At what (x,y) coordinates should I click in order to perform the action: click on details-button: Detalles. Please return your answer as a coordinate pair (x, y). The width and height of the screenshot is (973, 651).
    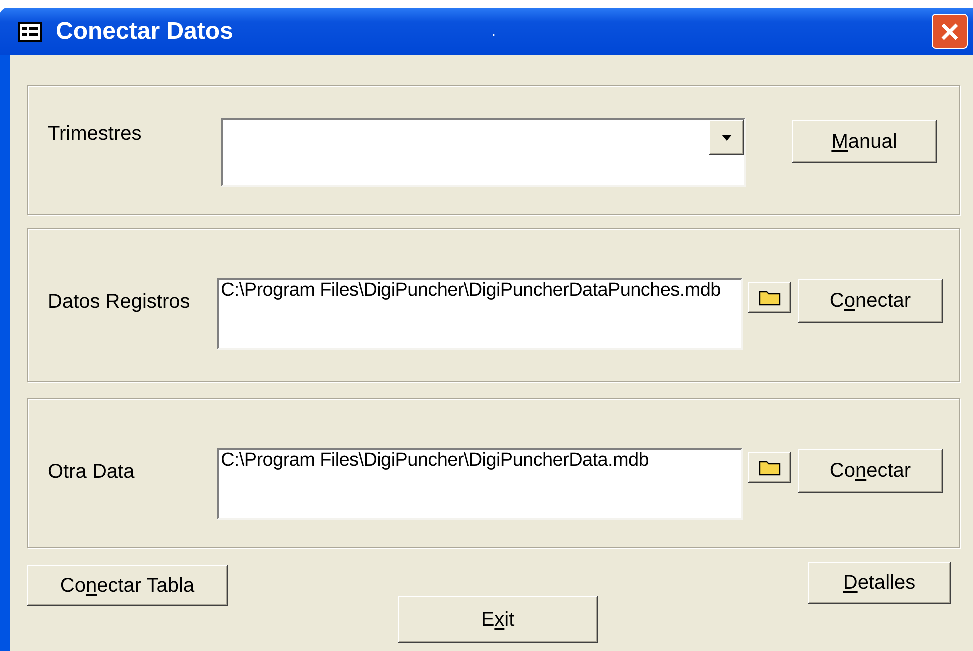
    Looking at the image, I should click on (879, 583).